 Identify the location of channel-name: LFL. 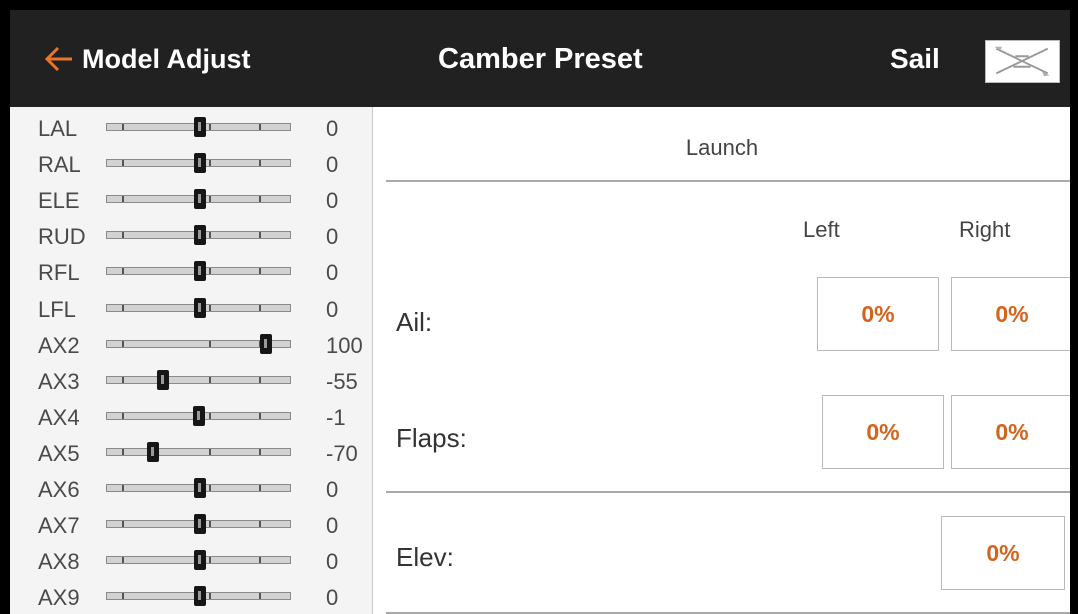
(57, 309).